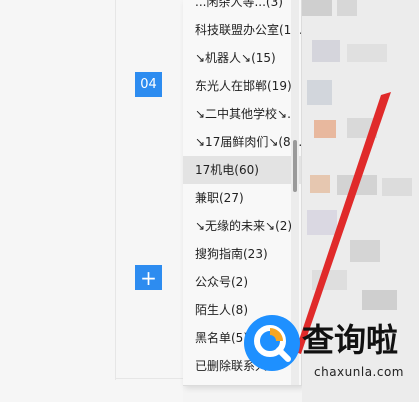  I want to click on watermark-title: 查询啦, so click(350, 340).